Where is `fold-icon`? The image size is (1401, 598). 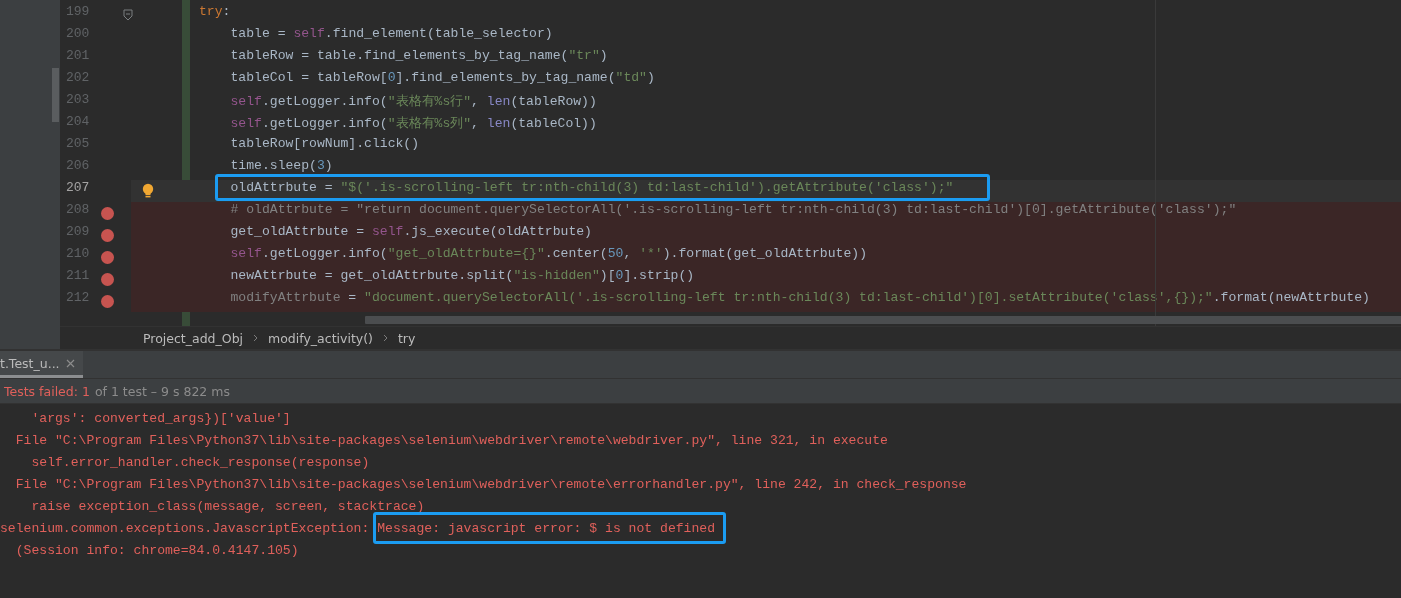
fold-icon is located at coordinates (128, 15).